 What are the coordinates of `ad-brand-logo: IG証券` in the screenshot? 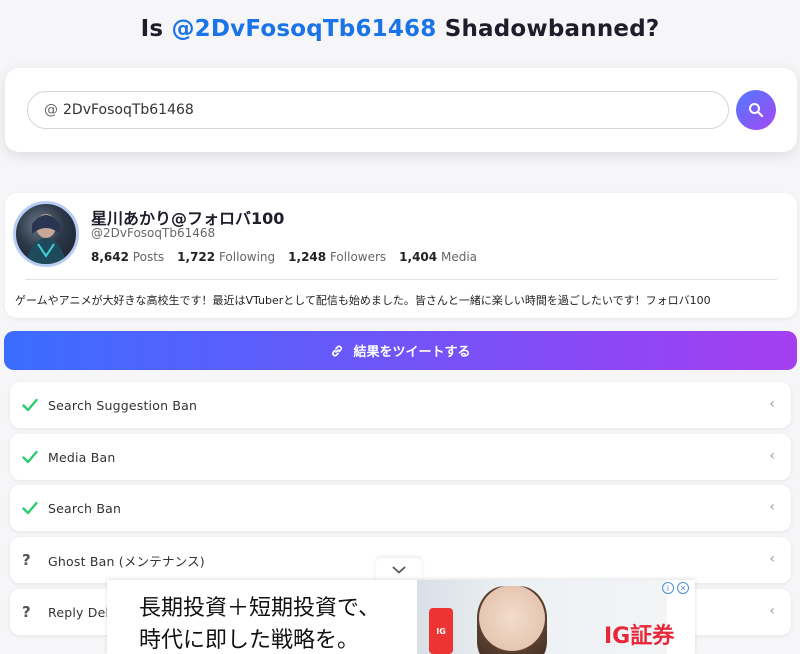 It's located at (639, 636).